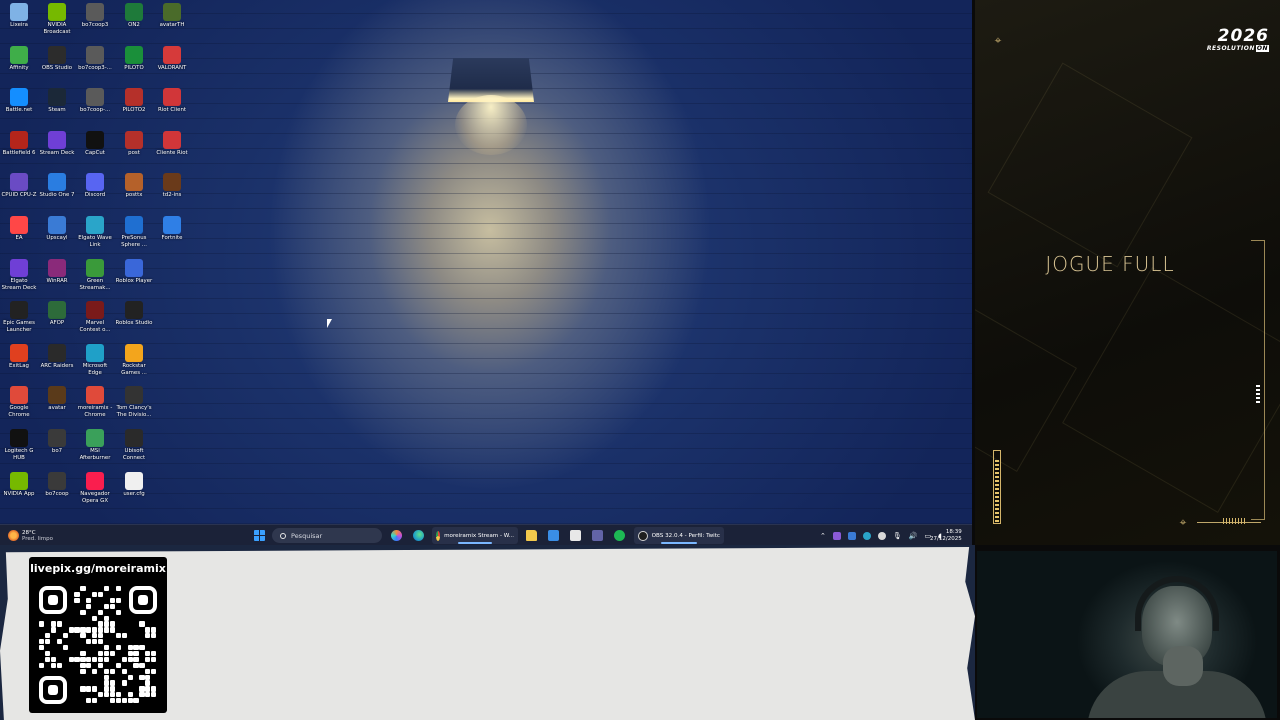 The image size is (1280, 720). I want to click on epic-icon, so click(19, 310).